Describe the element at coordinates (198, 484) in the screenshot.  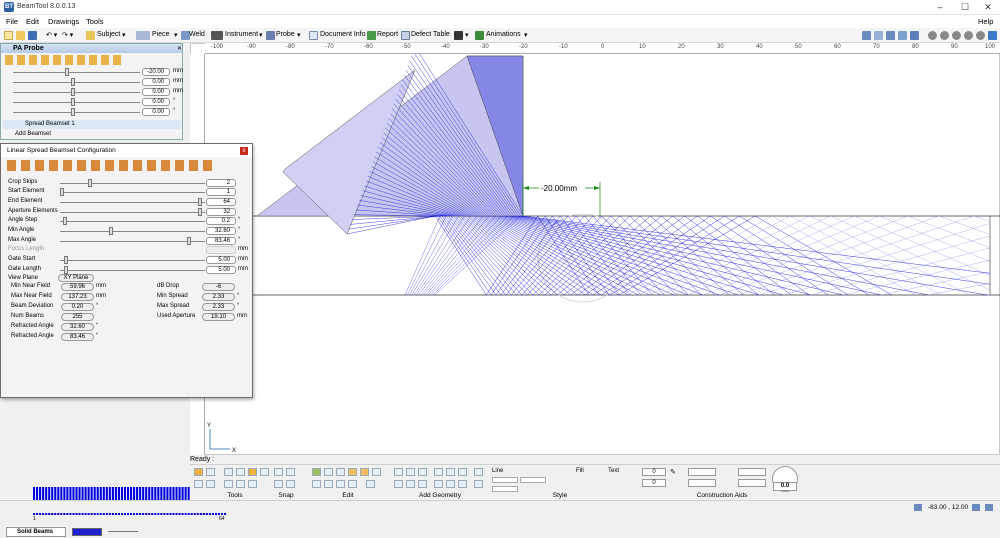
I see `pen-tool-icon` at that location.